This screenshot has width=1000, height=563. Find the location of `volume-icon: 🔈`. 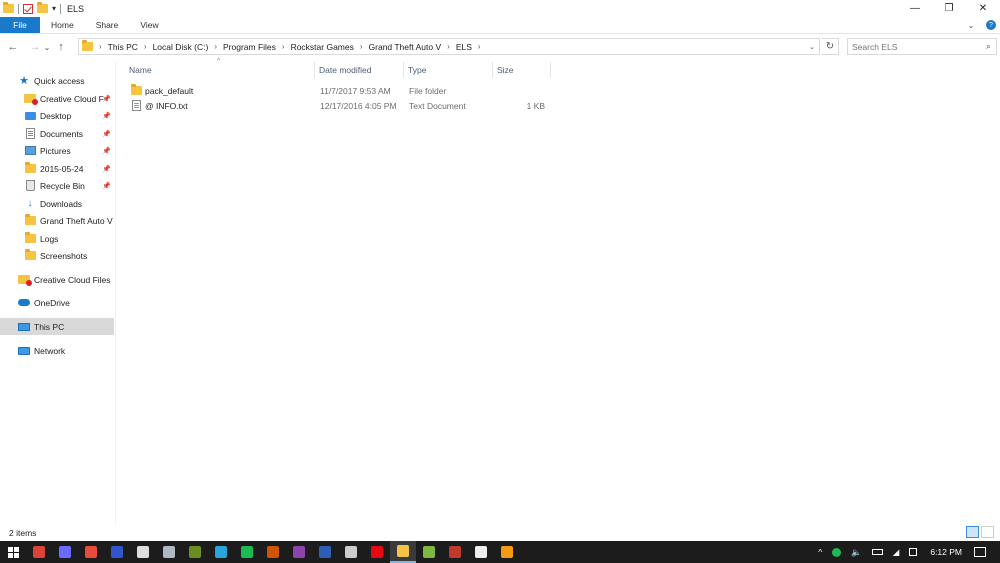

volume-icon: 🔈 is located at coordinates (856, 552).